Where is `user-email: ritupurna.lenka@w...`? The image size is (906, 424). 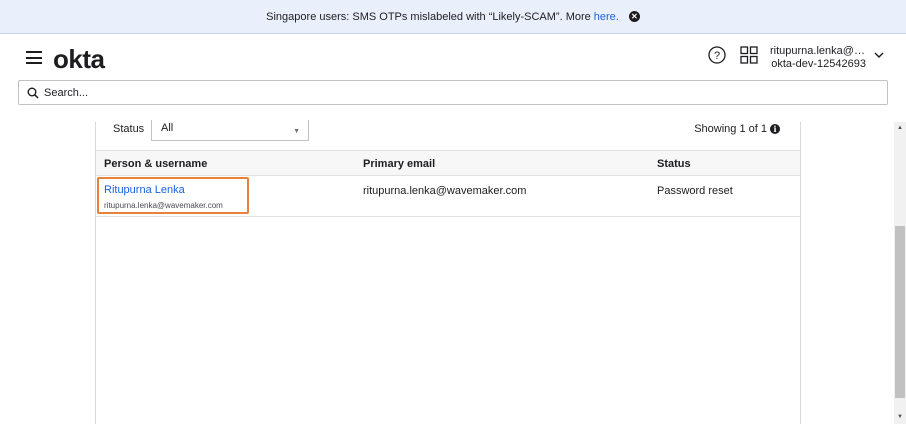
user-email: ritupurna.lenka@w... is located at coordinates (818, 51).